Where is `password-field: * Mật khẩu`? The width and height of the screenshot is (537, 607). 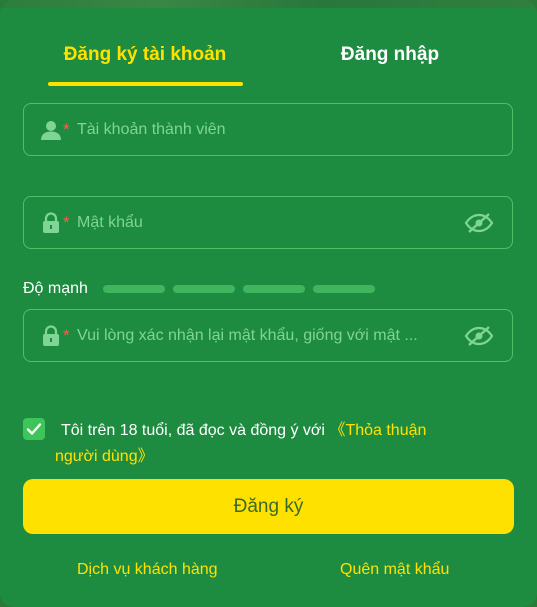 password-field: * Mật khẩu is located at coordinates (268, 222).